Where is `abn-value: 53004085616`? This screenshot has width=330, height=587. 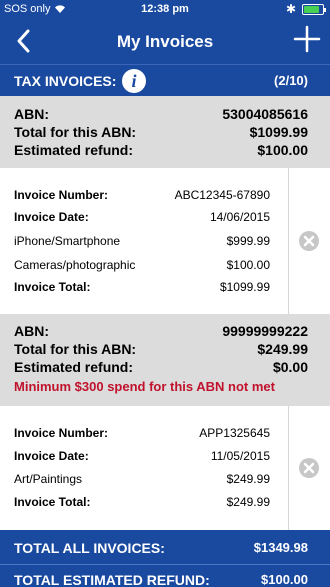 abn-value: 53004085616 is located at coordinates (265, 114).